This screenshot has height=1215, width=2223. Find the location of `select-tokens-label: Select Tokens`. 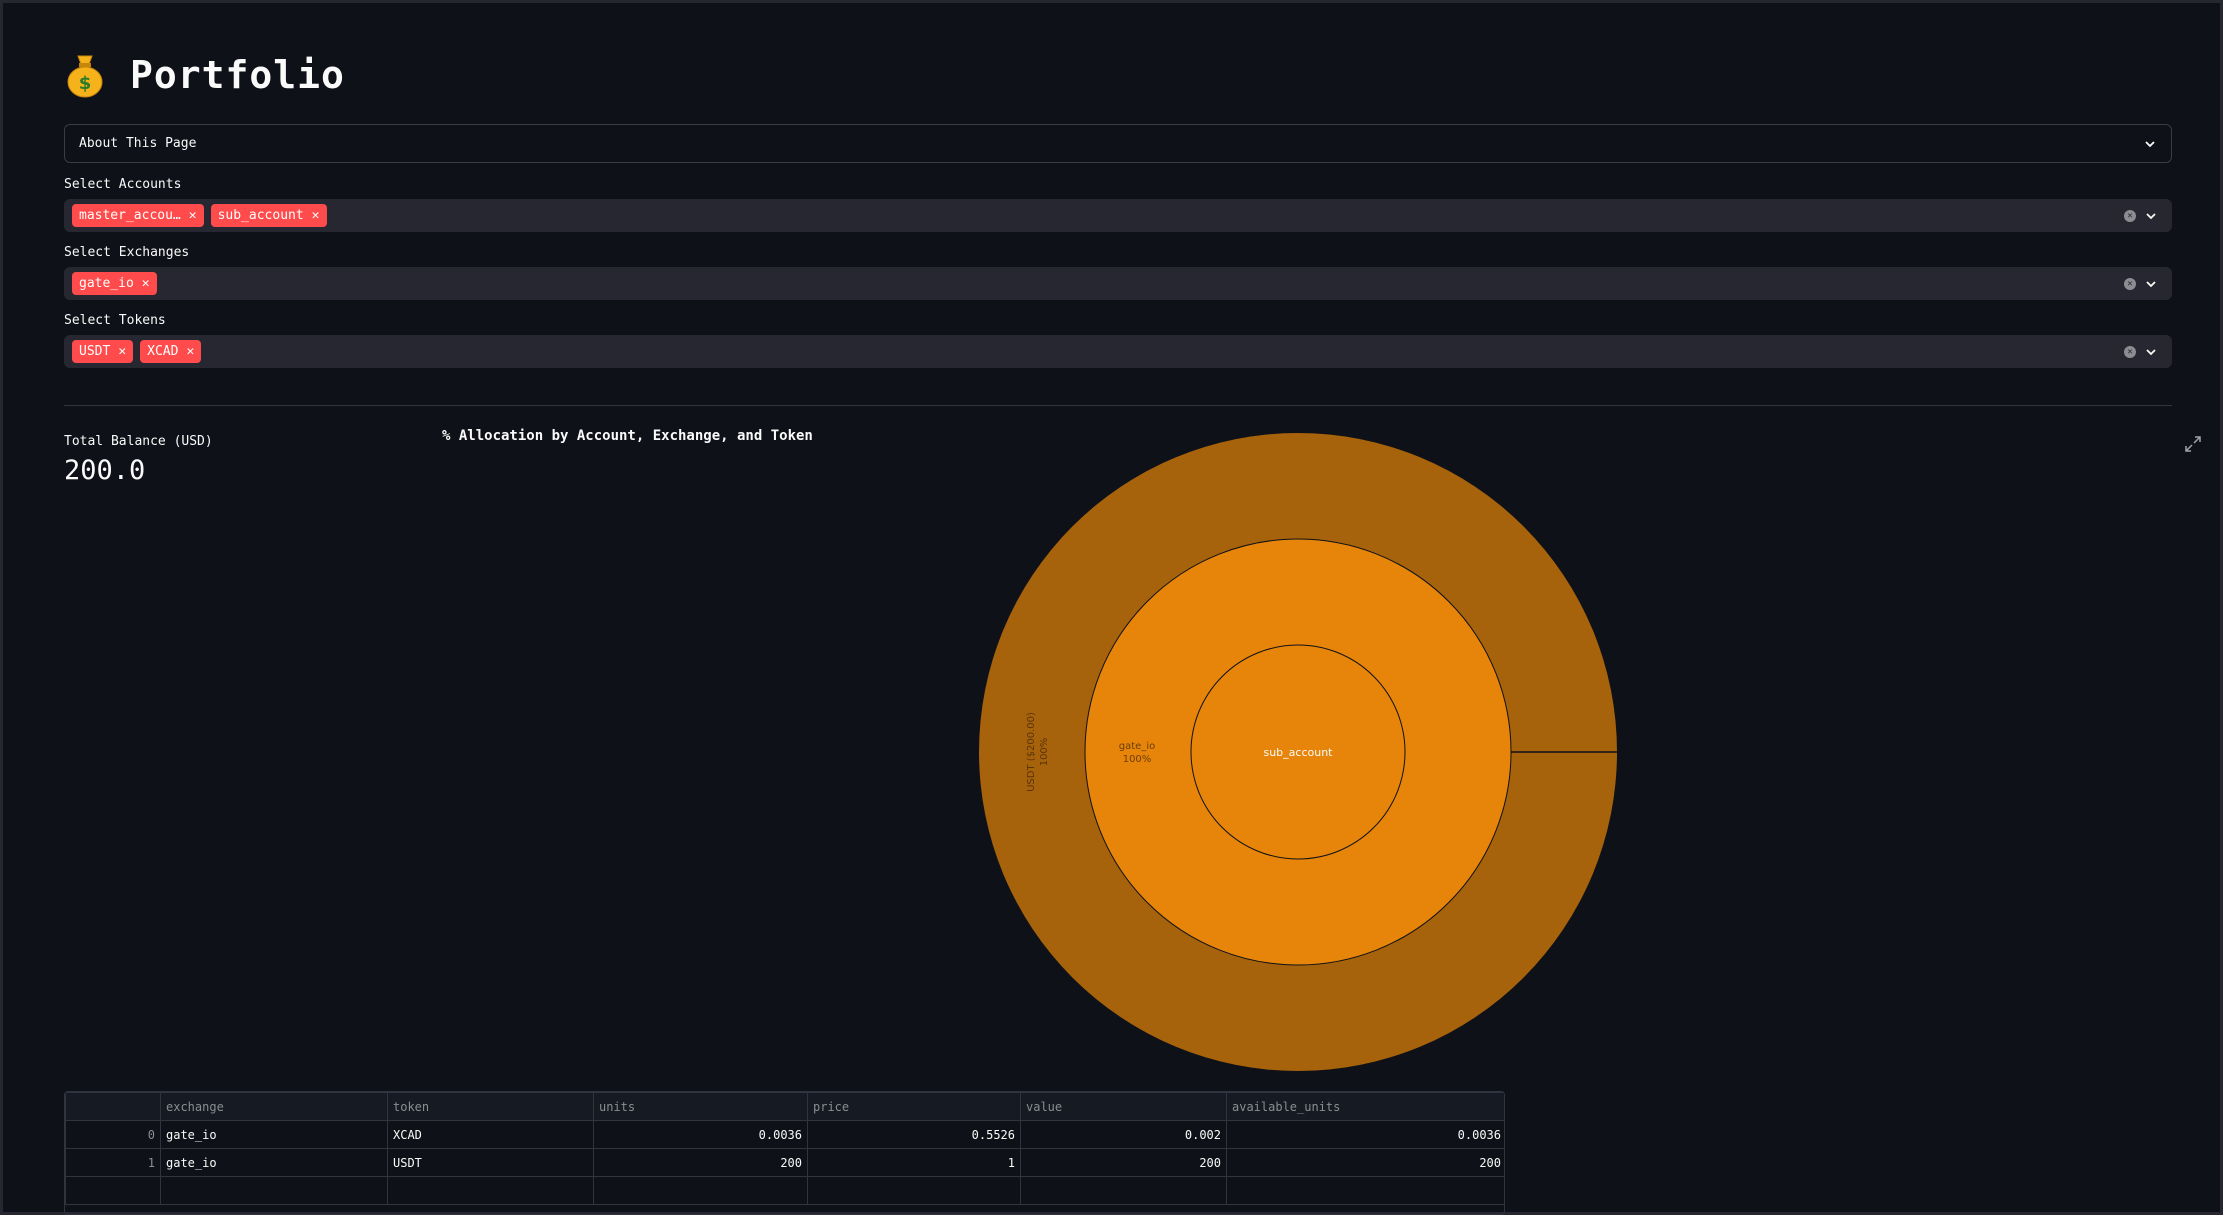

select-tokens-label: Select Tokens is located at coordinates (115, 320).